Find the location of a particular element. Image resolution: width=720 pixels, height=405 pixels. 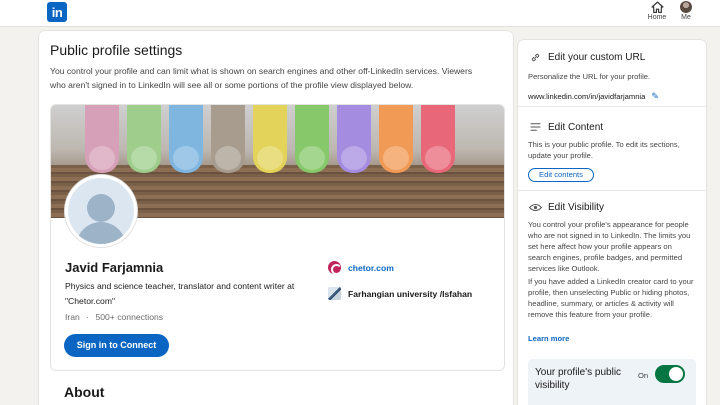

profile-photo is located at coordinates (101, 211).